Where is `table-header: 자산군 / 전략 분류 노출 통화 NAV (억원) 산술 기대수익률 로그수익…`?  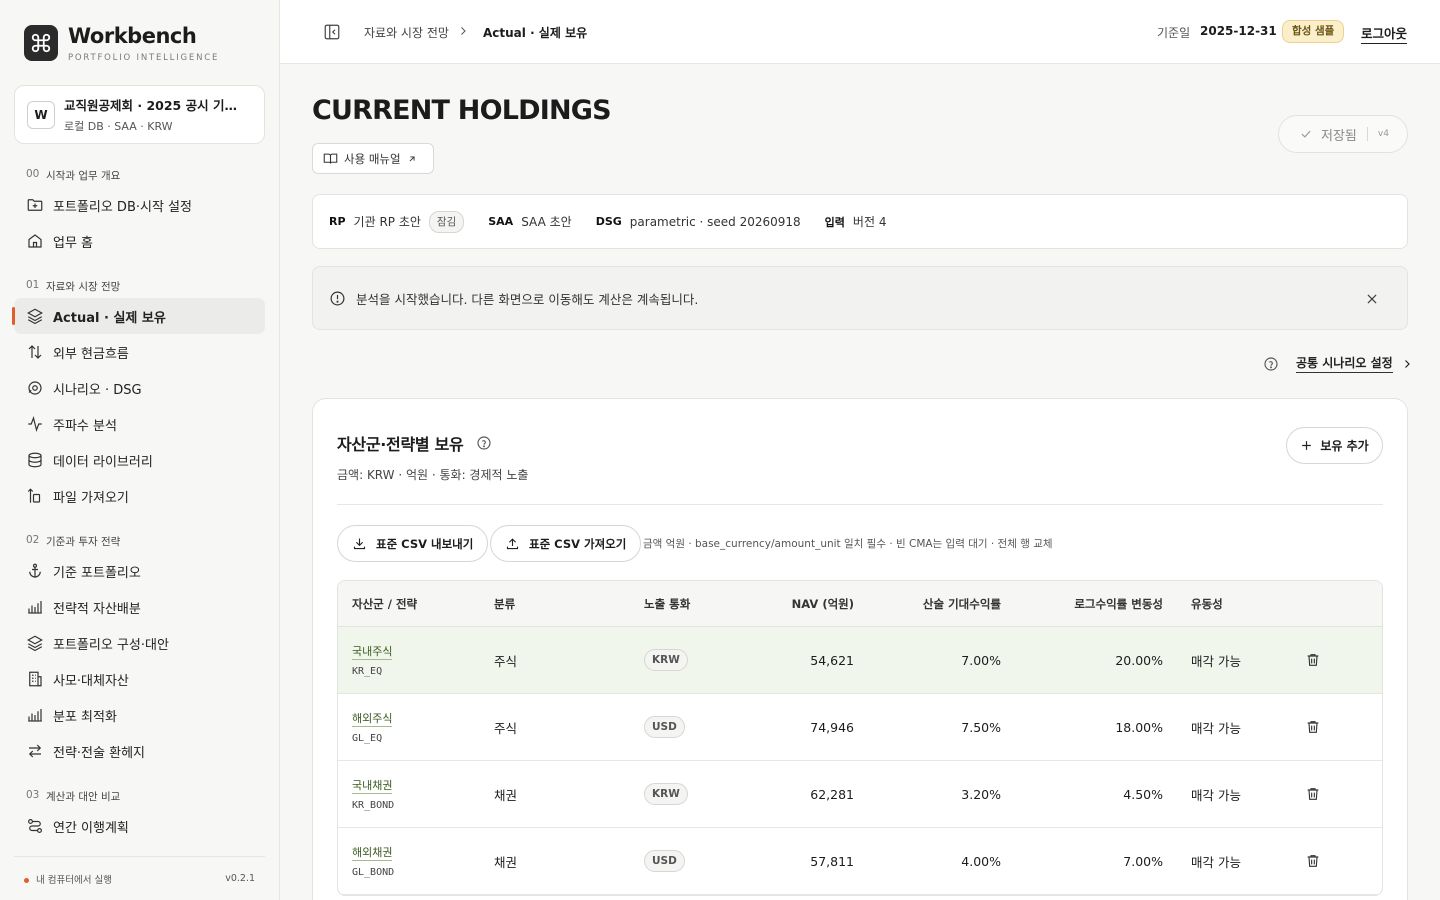
table-header: 자산군 / 전략 분류 노출 통화 NAV (억원) 산술 기대수익률 로그수익… is located at coordinates (860, 604).